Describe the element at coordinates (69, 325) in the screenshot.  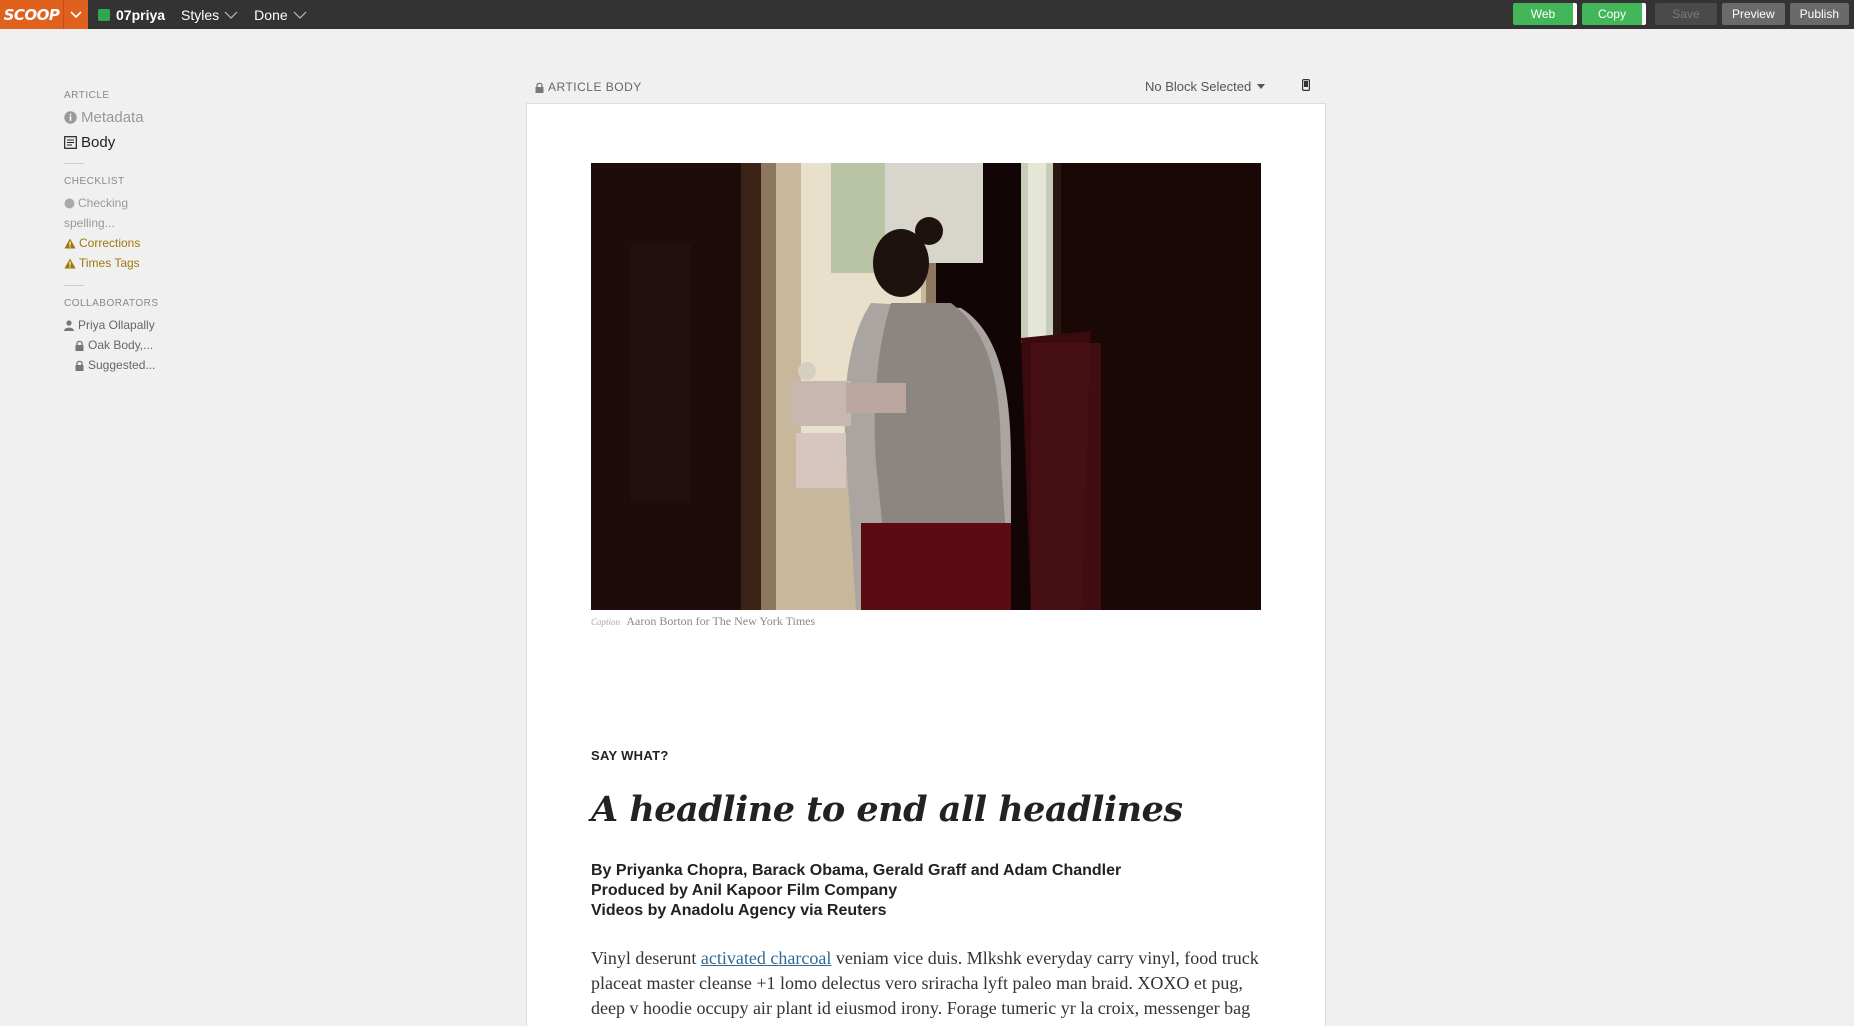
I see `user-icon` at that location.